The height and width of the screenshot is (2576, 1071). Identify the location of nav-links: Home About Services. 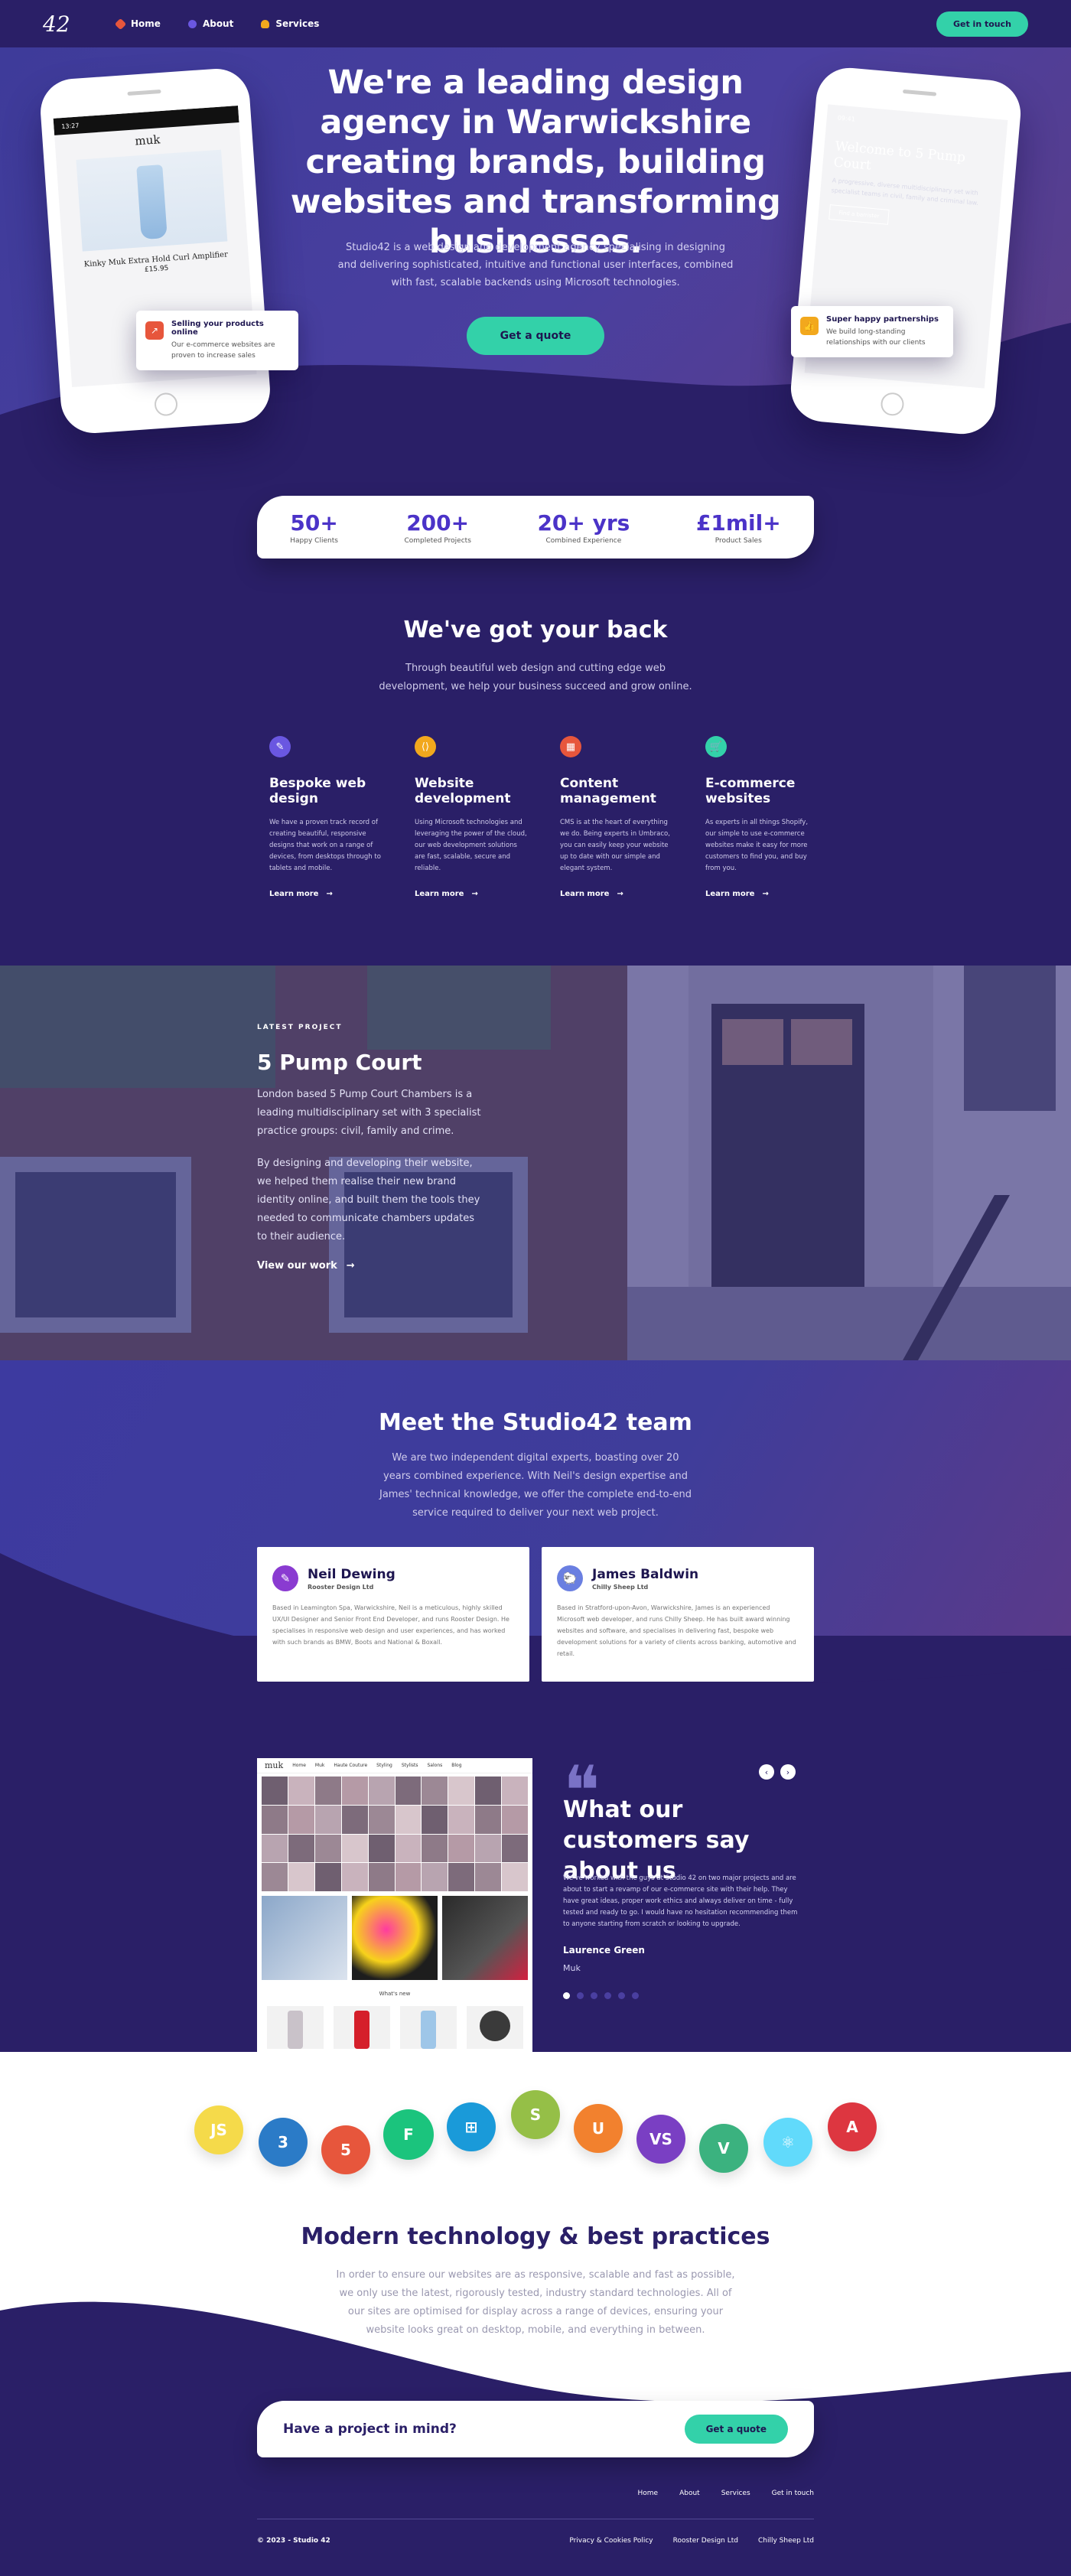
(217, 24).